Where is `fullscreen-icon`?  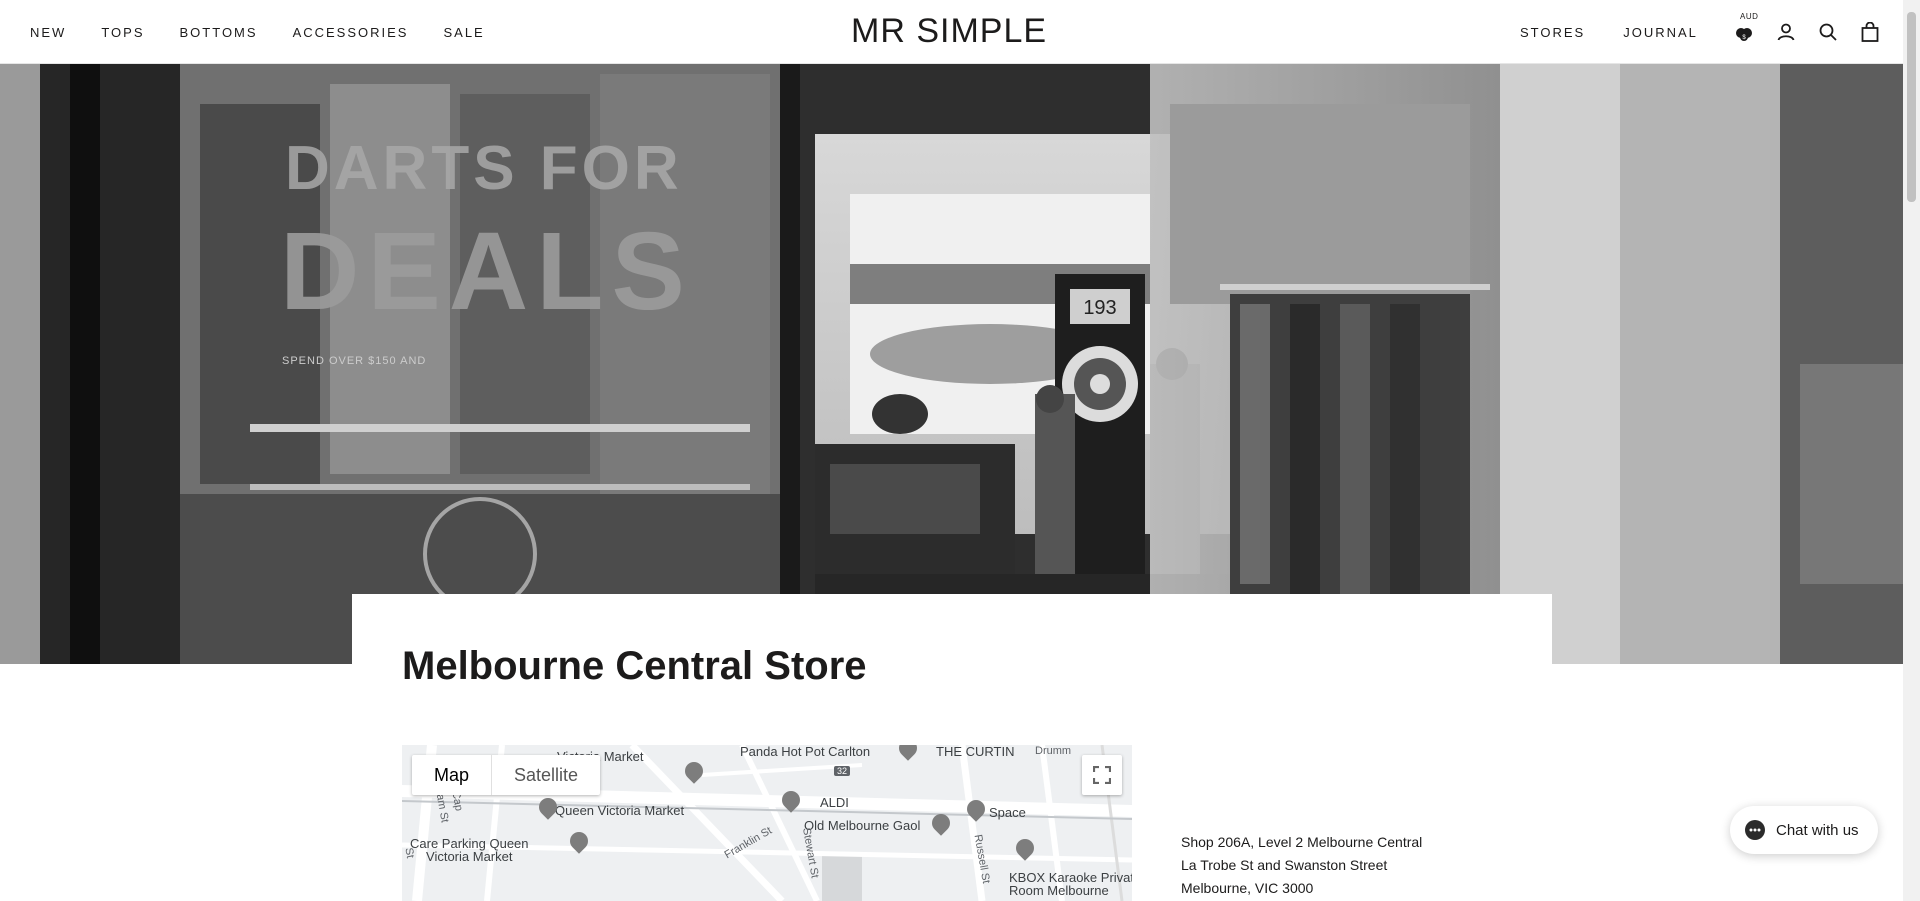
fullscreen-icon is located at coordinates (1102, 775).